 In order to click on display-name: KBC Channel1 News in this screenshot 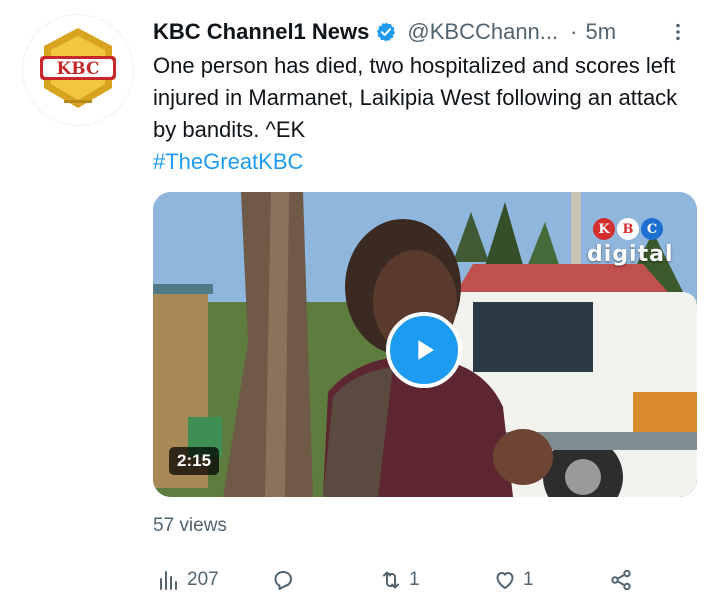, I will do `click(261, 32)`.